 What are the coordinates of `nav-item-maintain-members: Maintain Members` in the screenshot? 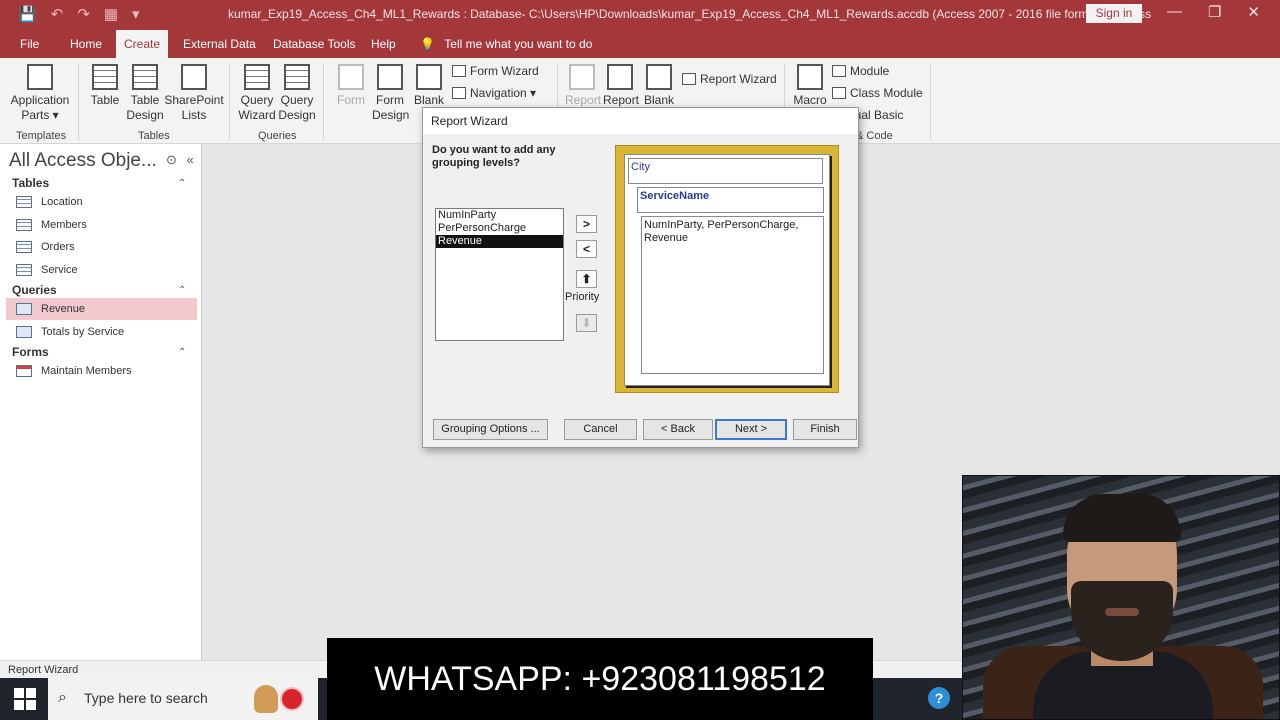 It's located at (101, 371).